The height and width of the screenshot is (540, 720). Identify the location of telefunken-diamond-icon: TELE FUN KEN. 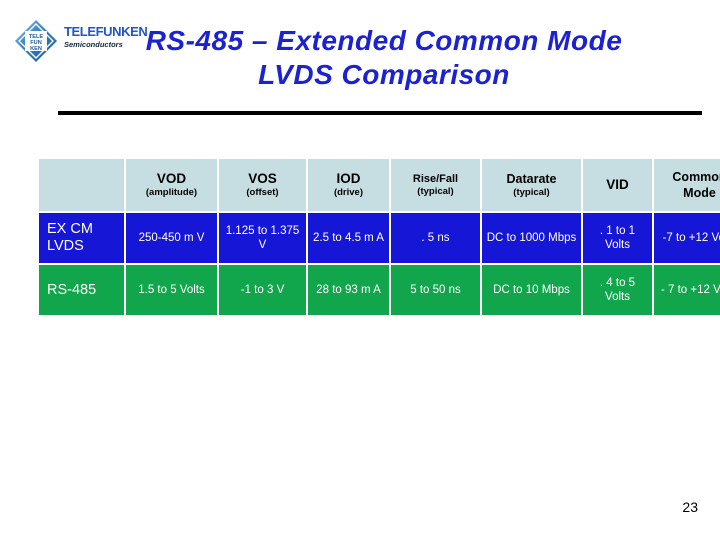
(36, 41).